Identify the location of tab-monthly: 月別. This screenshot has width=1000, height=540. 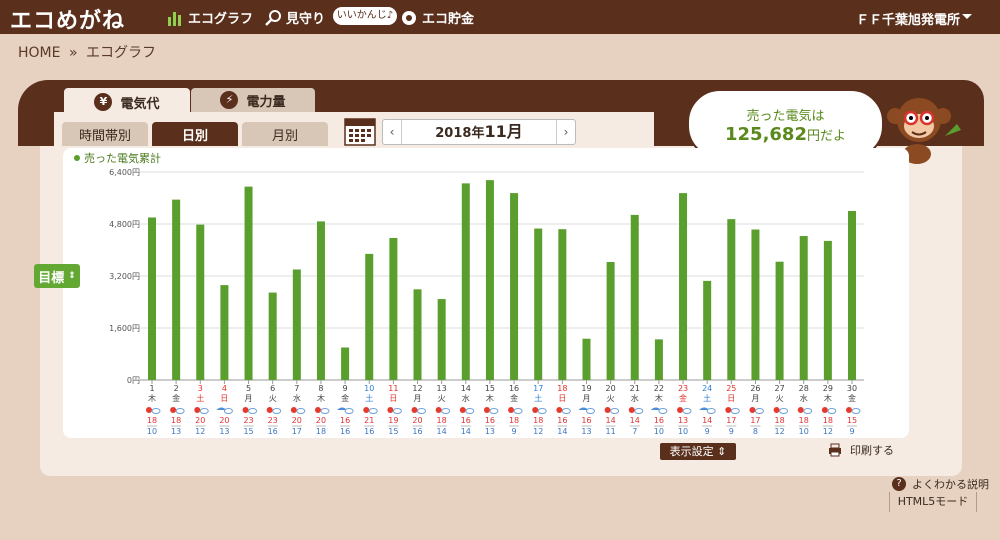
(285, 134).